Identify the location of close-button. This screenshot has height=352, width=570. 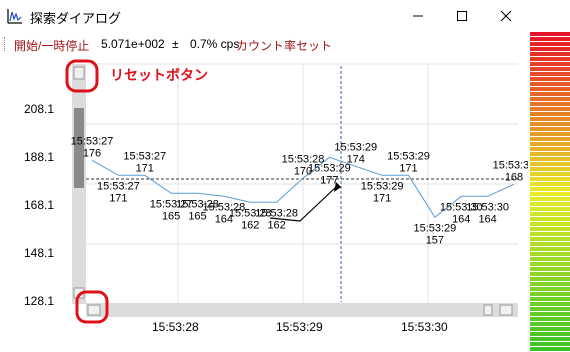
(506, 16).